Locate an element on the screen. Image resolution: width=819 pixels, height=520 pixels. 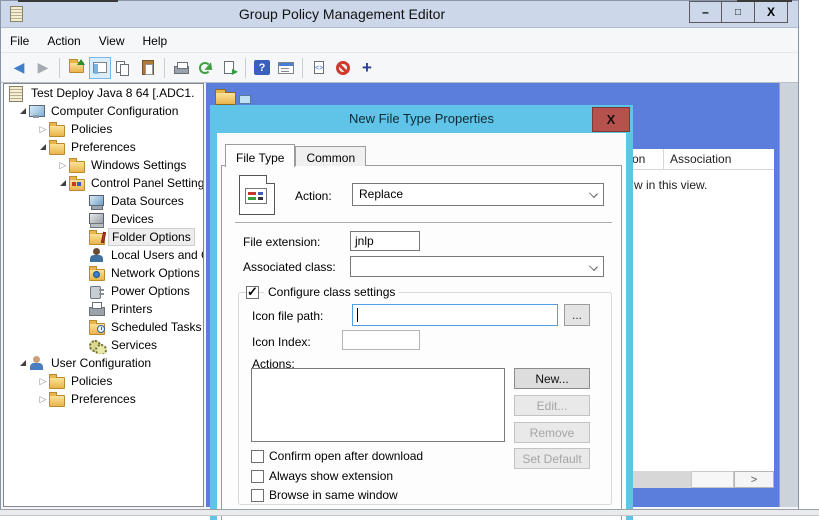
tree-item-services: Services is located at coordinates (103, 345).